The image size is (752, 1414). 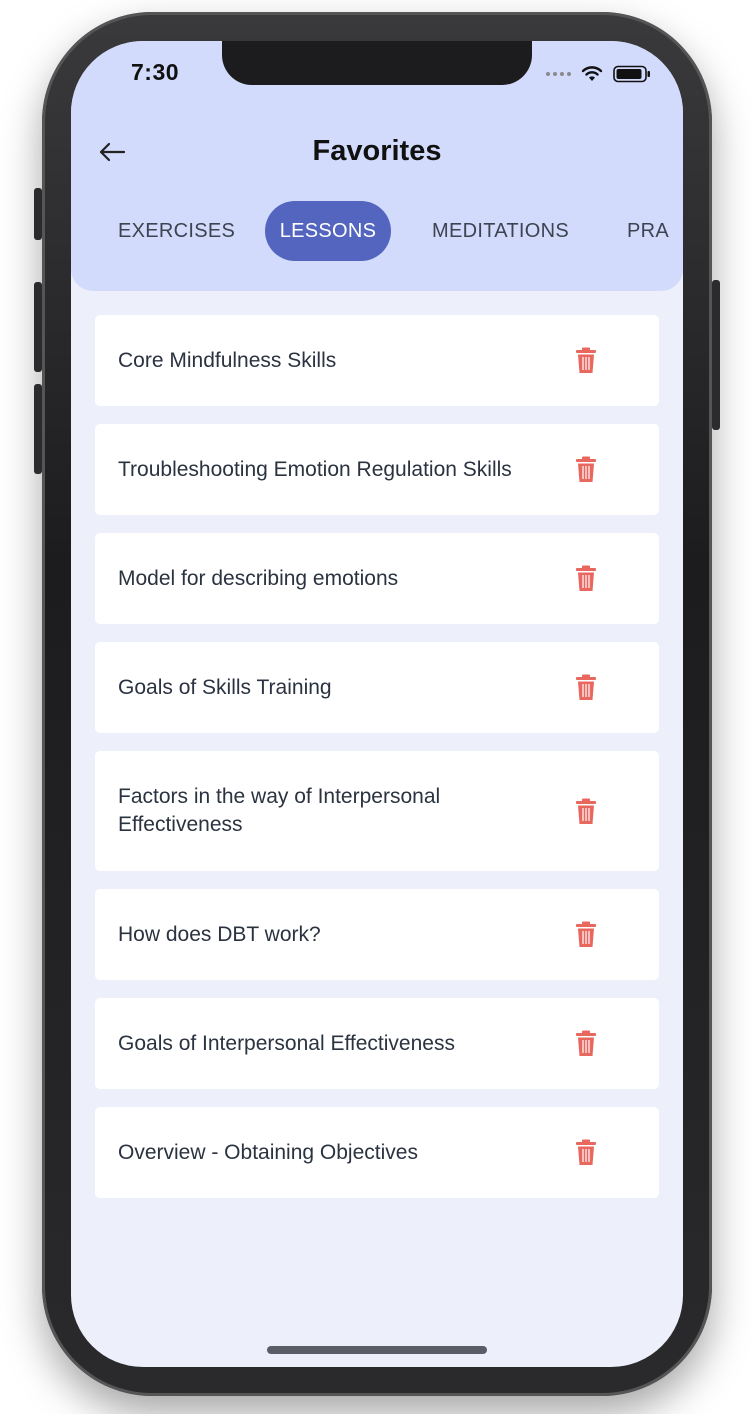 I want to click on tab-meditations: MEDITATIONS, so click(x=500, y=231).